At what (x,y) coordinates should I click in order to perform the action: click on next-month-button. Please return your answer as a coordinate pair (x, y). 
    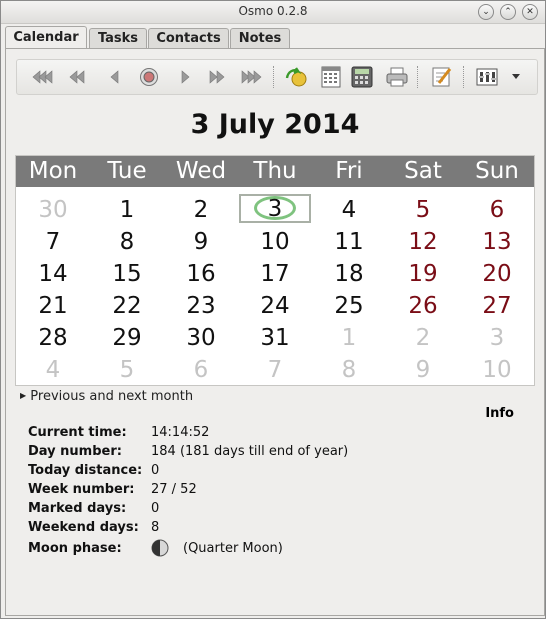
    Looking at the image, I should click on (217, 77).